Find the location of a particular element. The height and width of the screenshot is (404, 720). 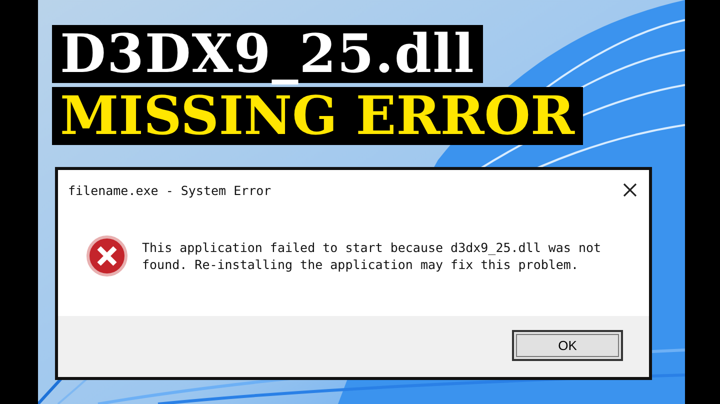

headline-text: MISSING ERROR is located at coordinates (317, 116).